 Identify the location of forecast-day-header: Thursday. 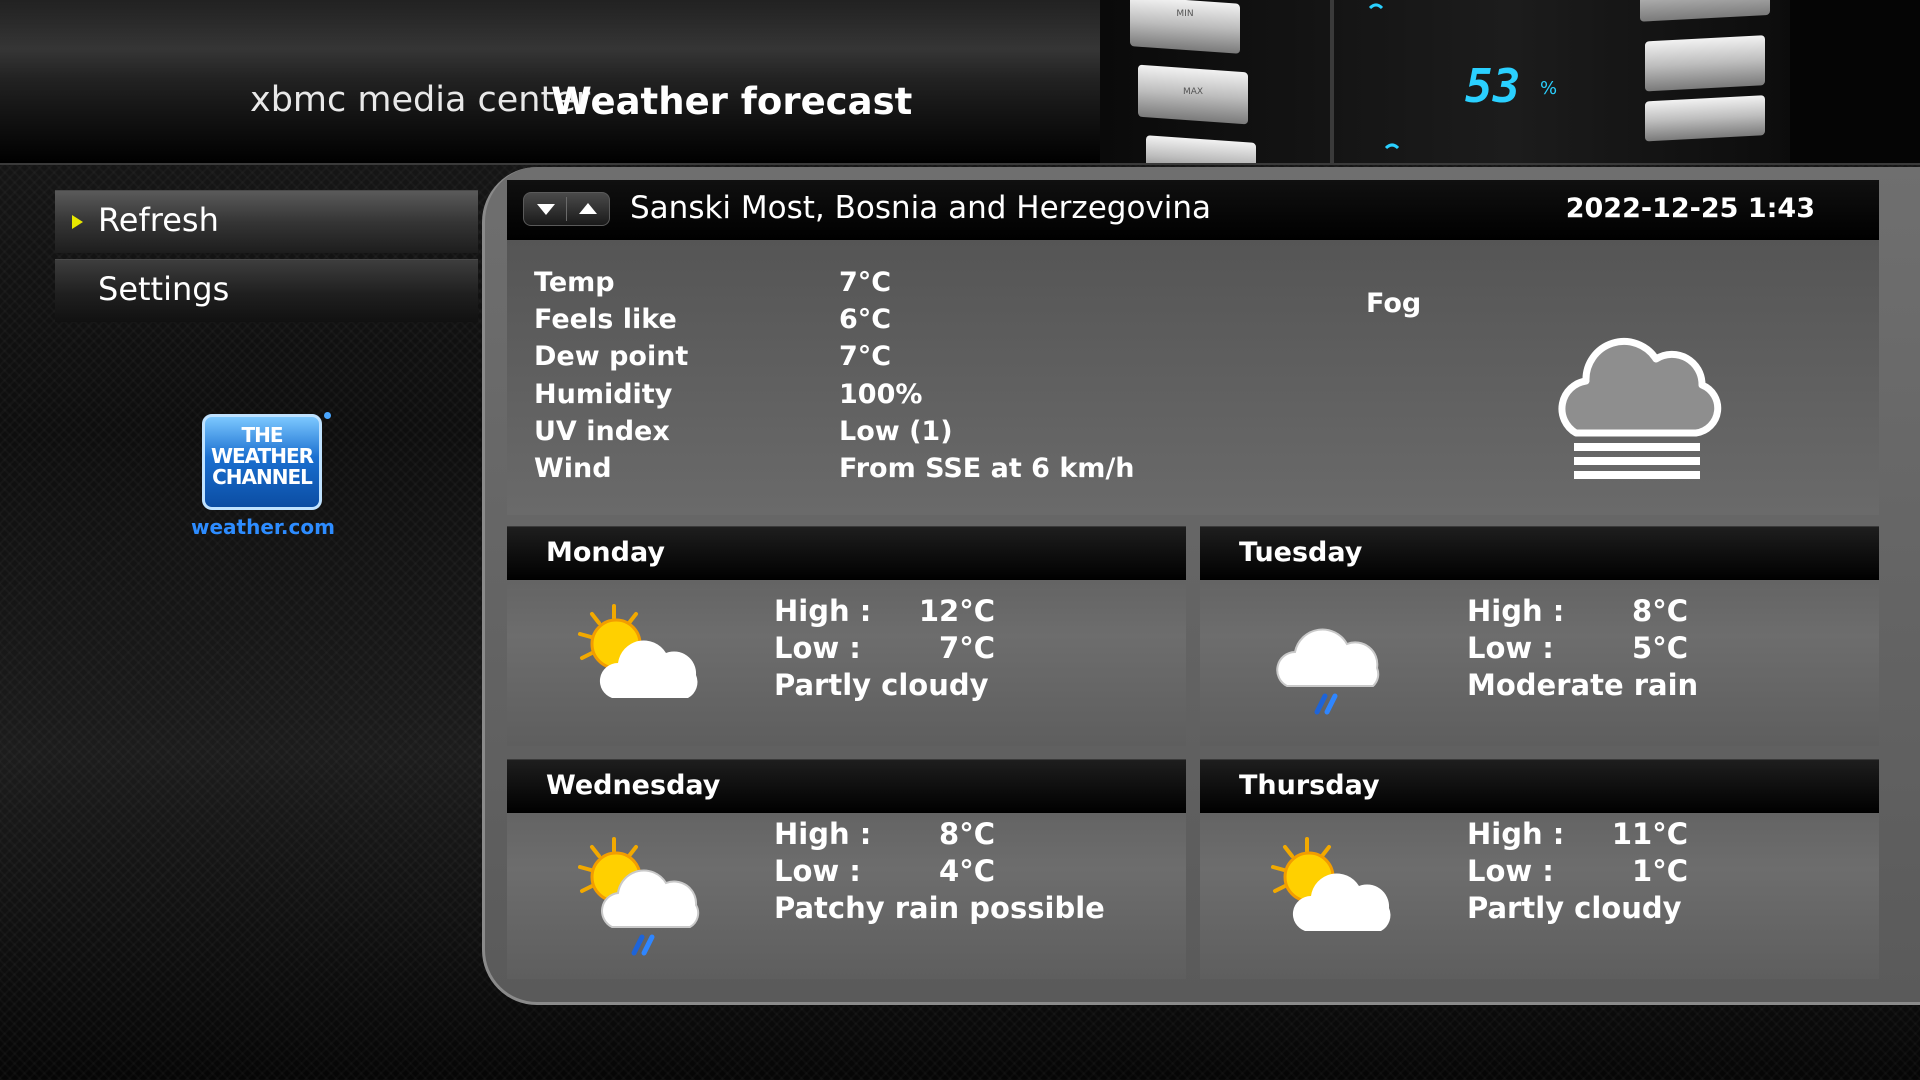
(1539, 786).